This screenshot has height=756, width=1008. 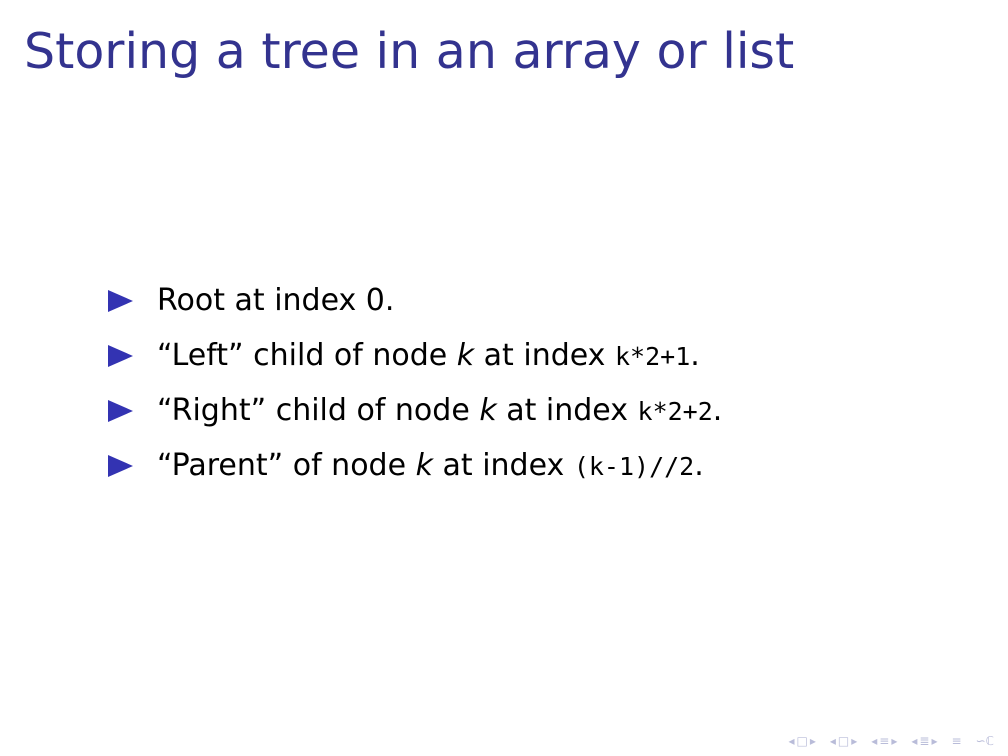 I want to click on bullet-text: “Parent” of node k at index (k-1)//2., so click(x=430, y=465).